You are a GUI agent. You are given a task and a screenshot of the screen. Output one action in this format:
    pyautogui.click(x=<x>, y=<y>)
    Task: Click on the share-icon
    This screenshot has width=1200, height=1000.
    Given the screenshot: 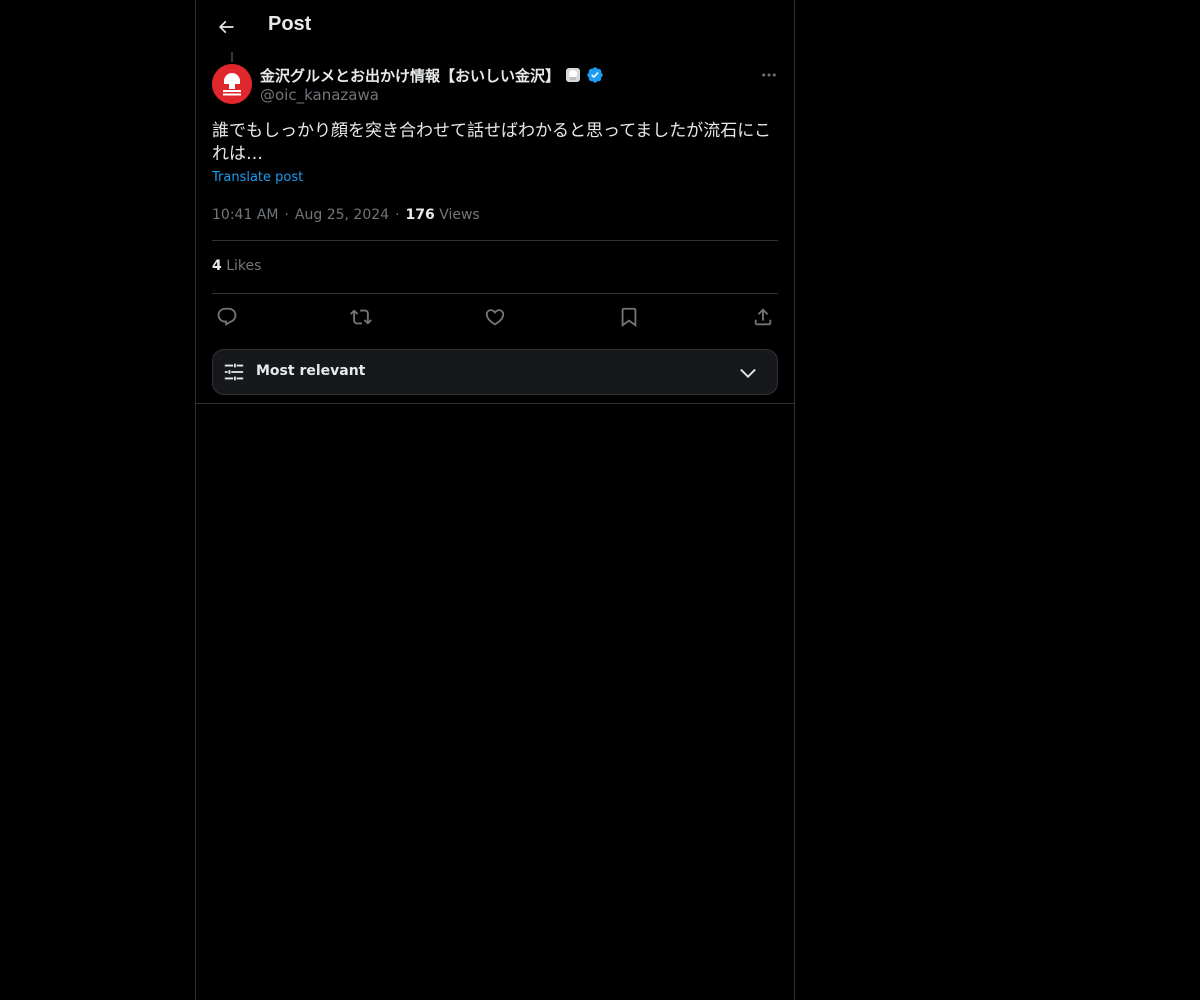 What is the action you would take?
    pyautogui.click(x=763, y=317)
    